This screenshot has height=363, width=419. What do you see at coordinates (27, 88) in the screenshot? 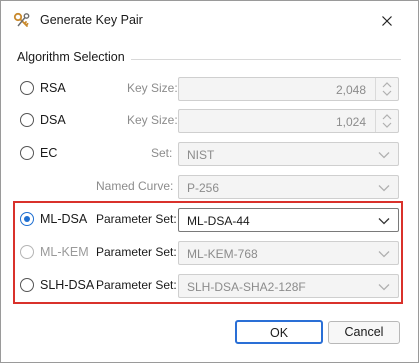
I see `rsa-radio` at bounding box center [27, 88].